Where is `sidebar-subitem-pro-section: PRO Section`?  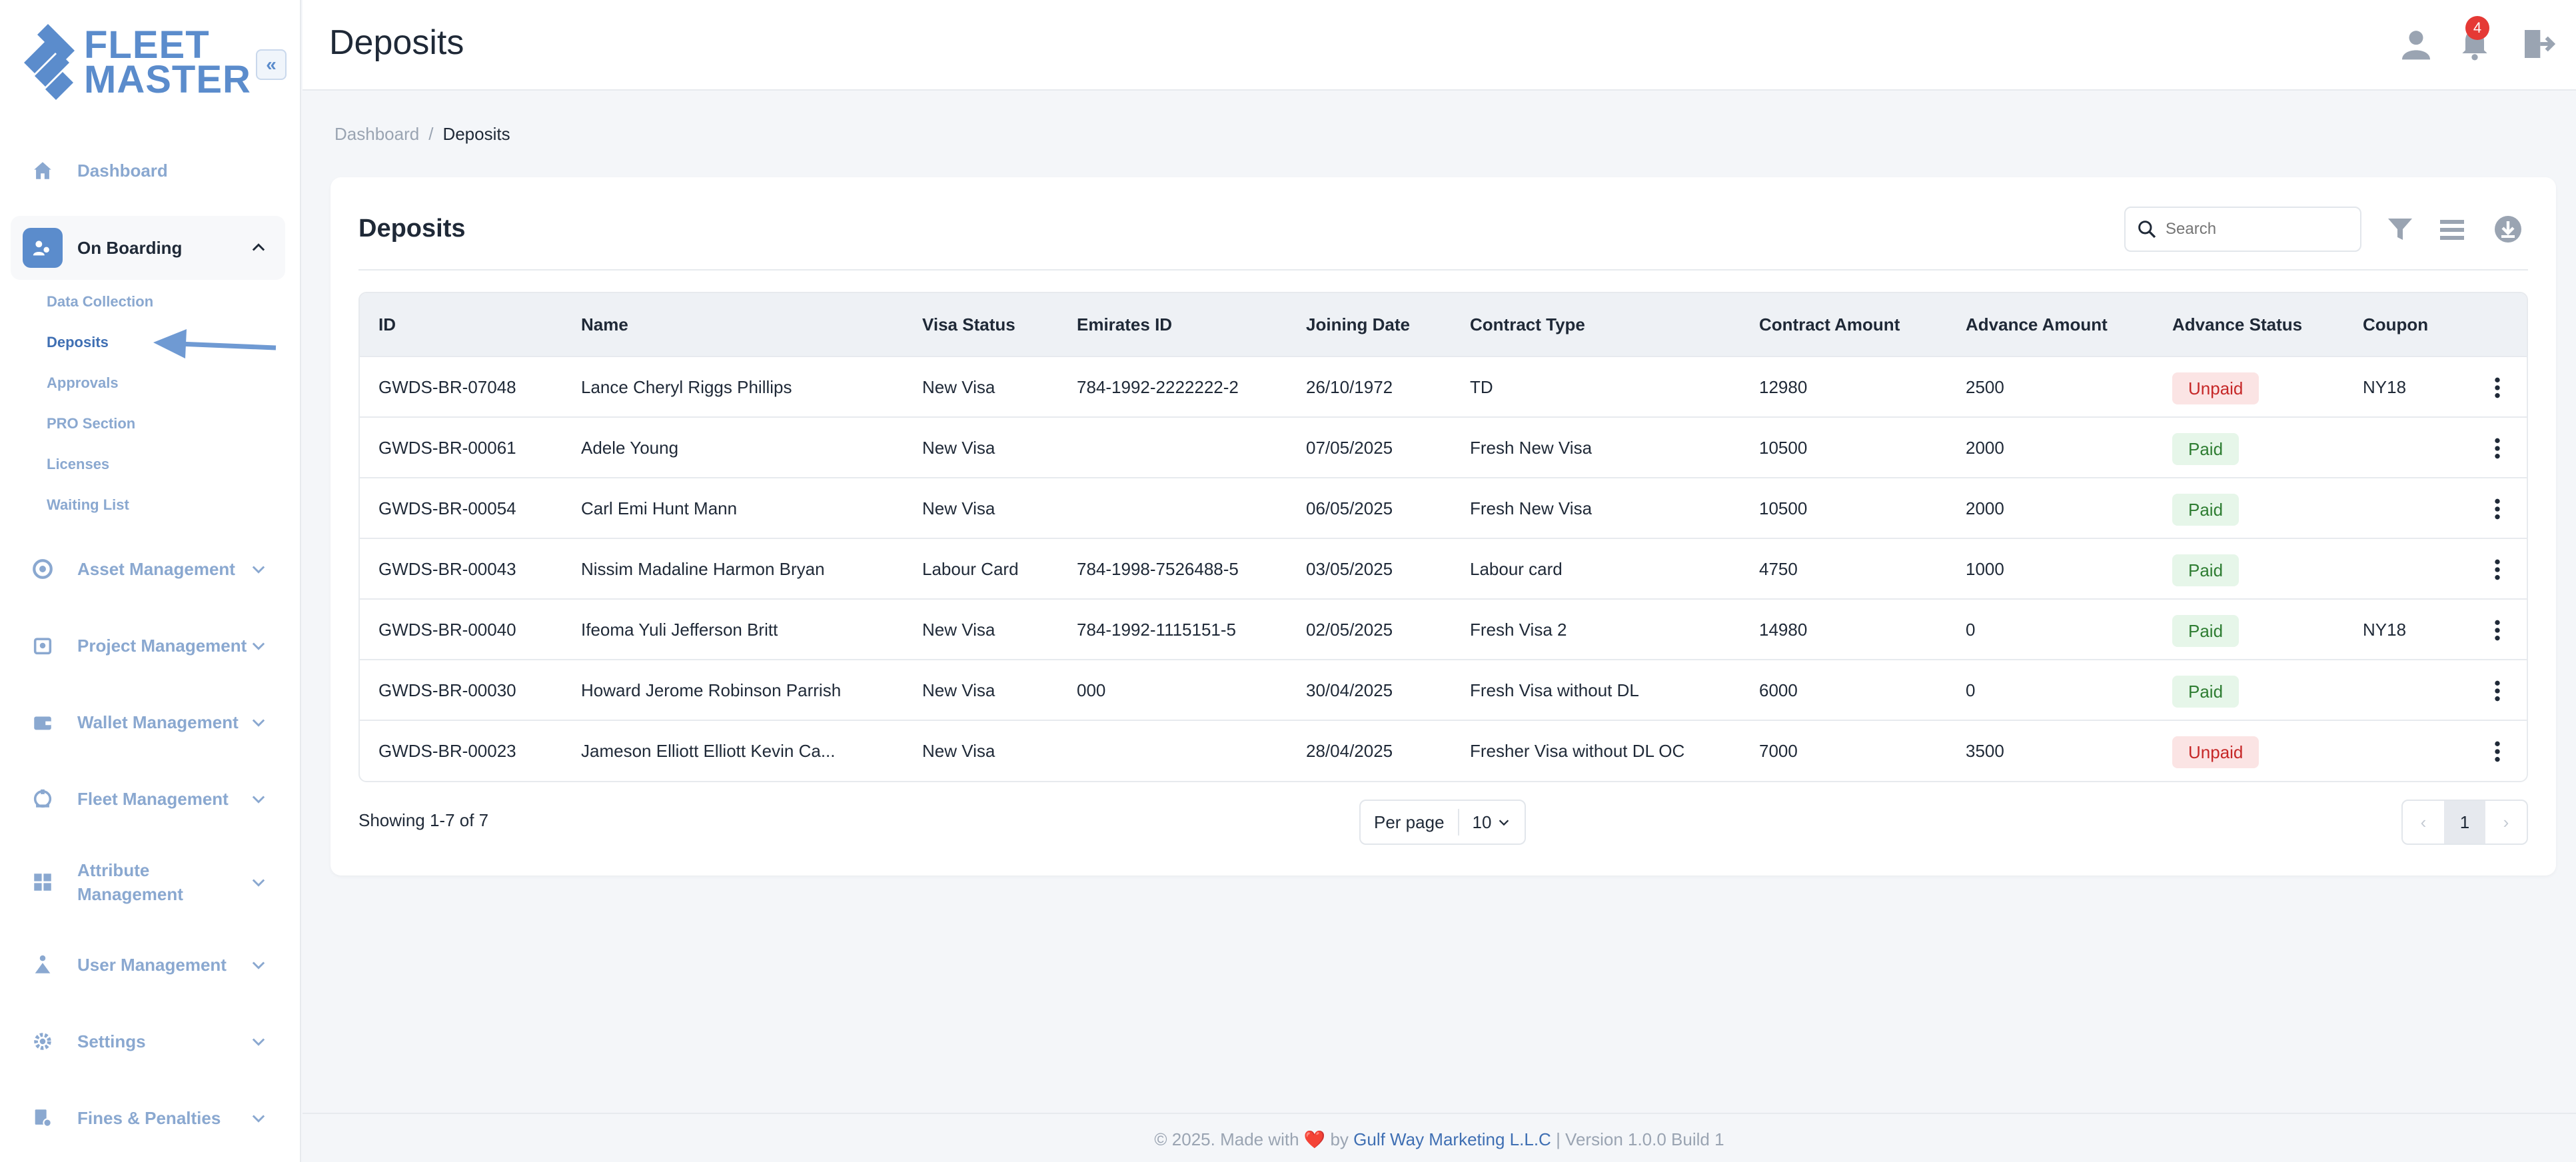 sidebar-subitem-pro-section: PRO Section is located at coordinates (91, 423).